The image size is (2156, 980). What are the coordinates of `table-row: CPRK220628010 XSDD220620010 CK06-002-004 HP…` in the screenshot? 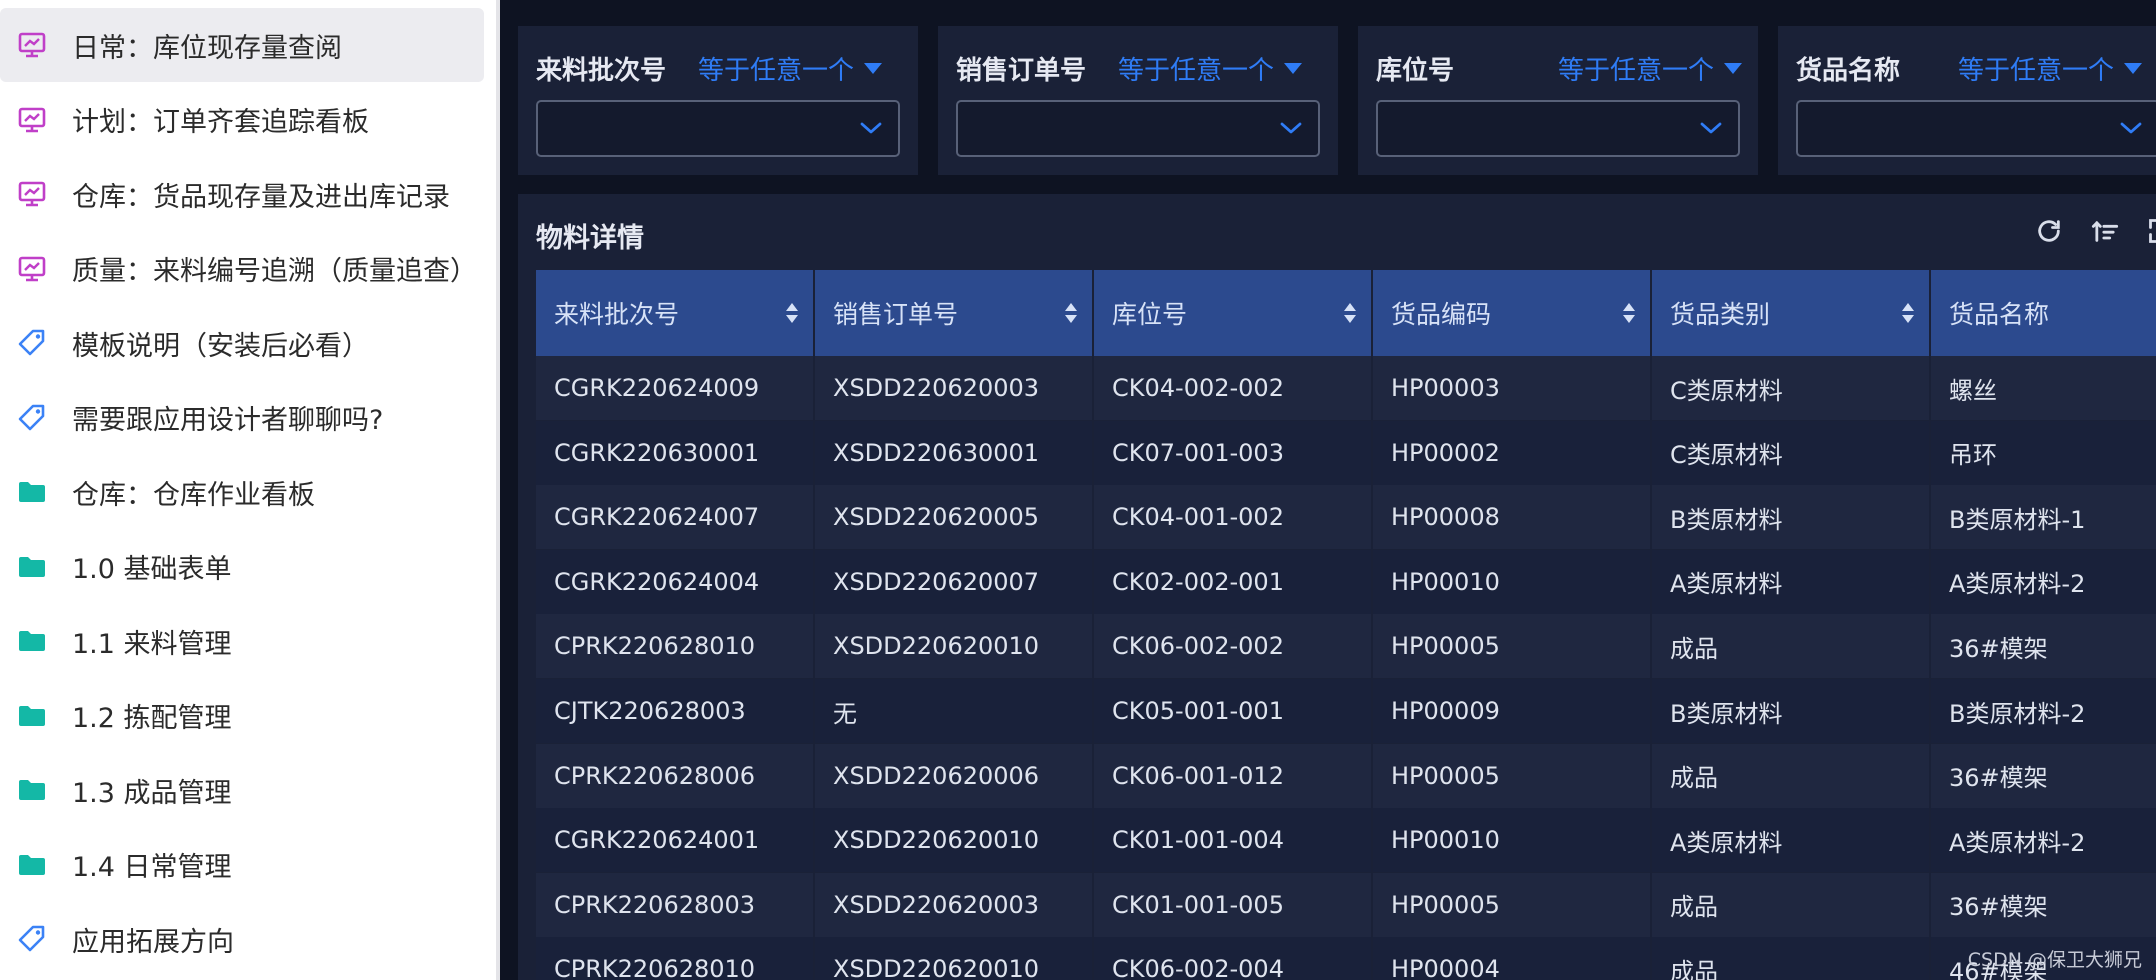 It's located at (1346, 958).